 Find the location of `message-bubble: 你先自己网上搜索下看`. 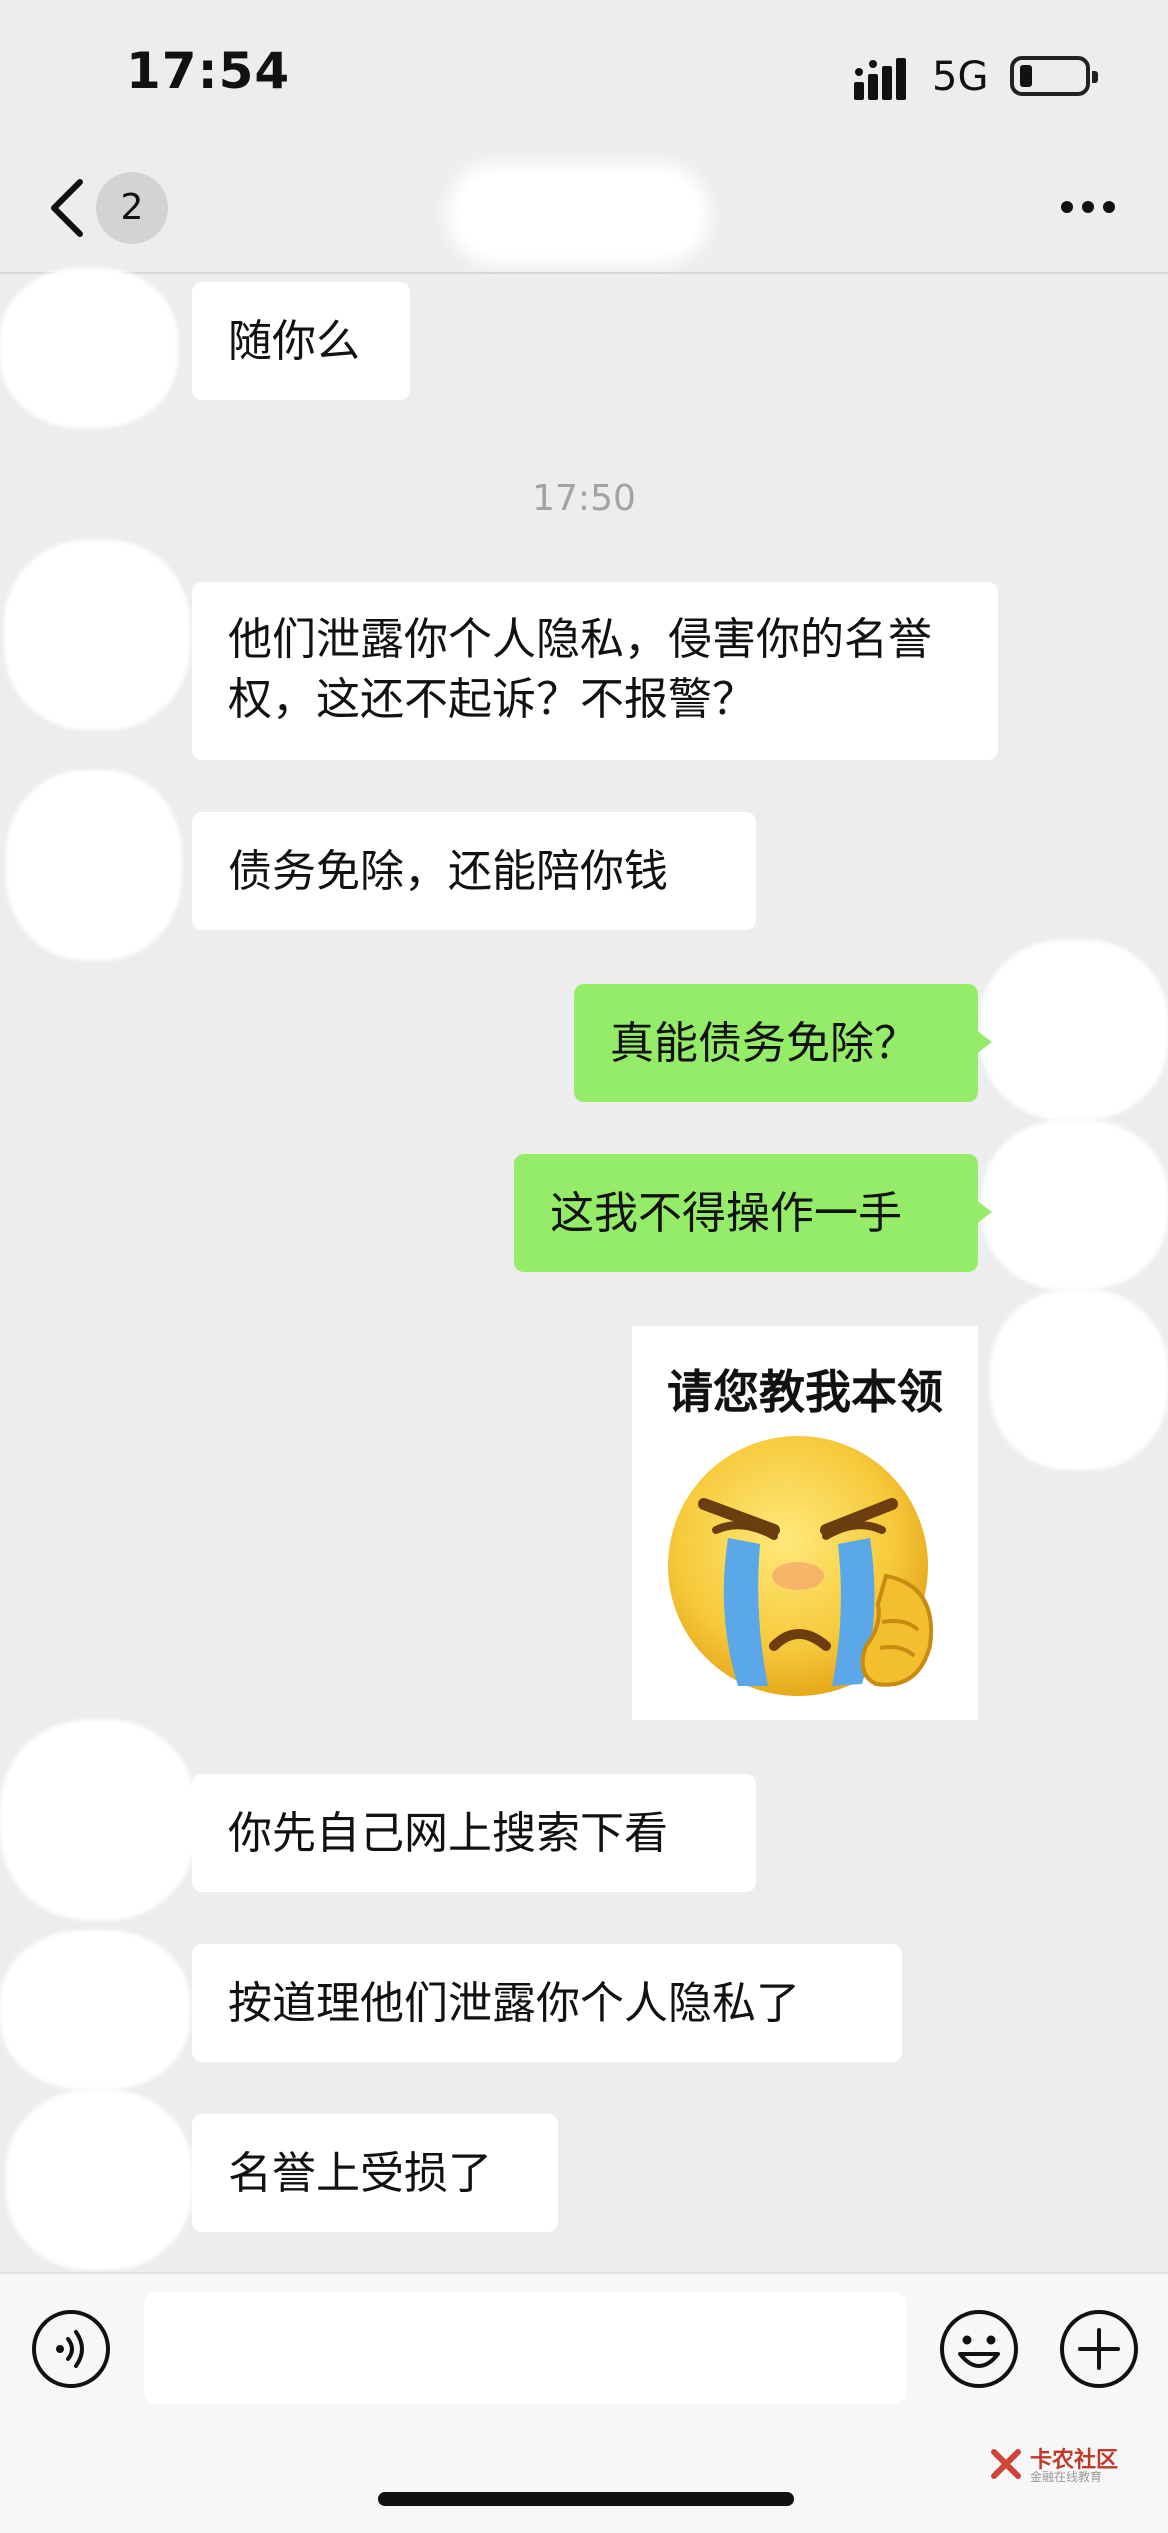

message-bubble: 你先自己网上搜索下看 is located at coordinates (474, 1833).